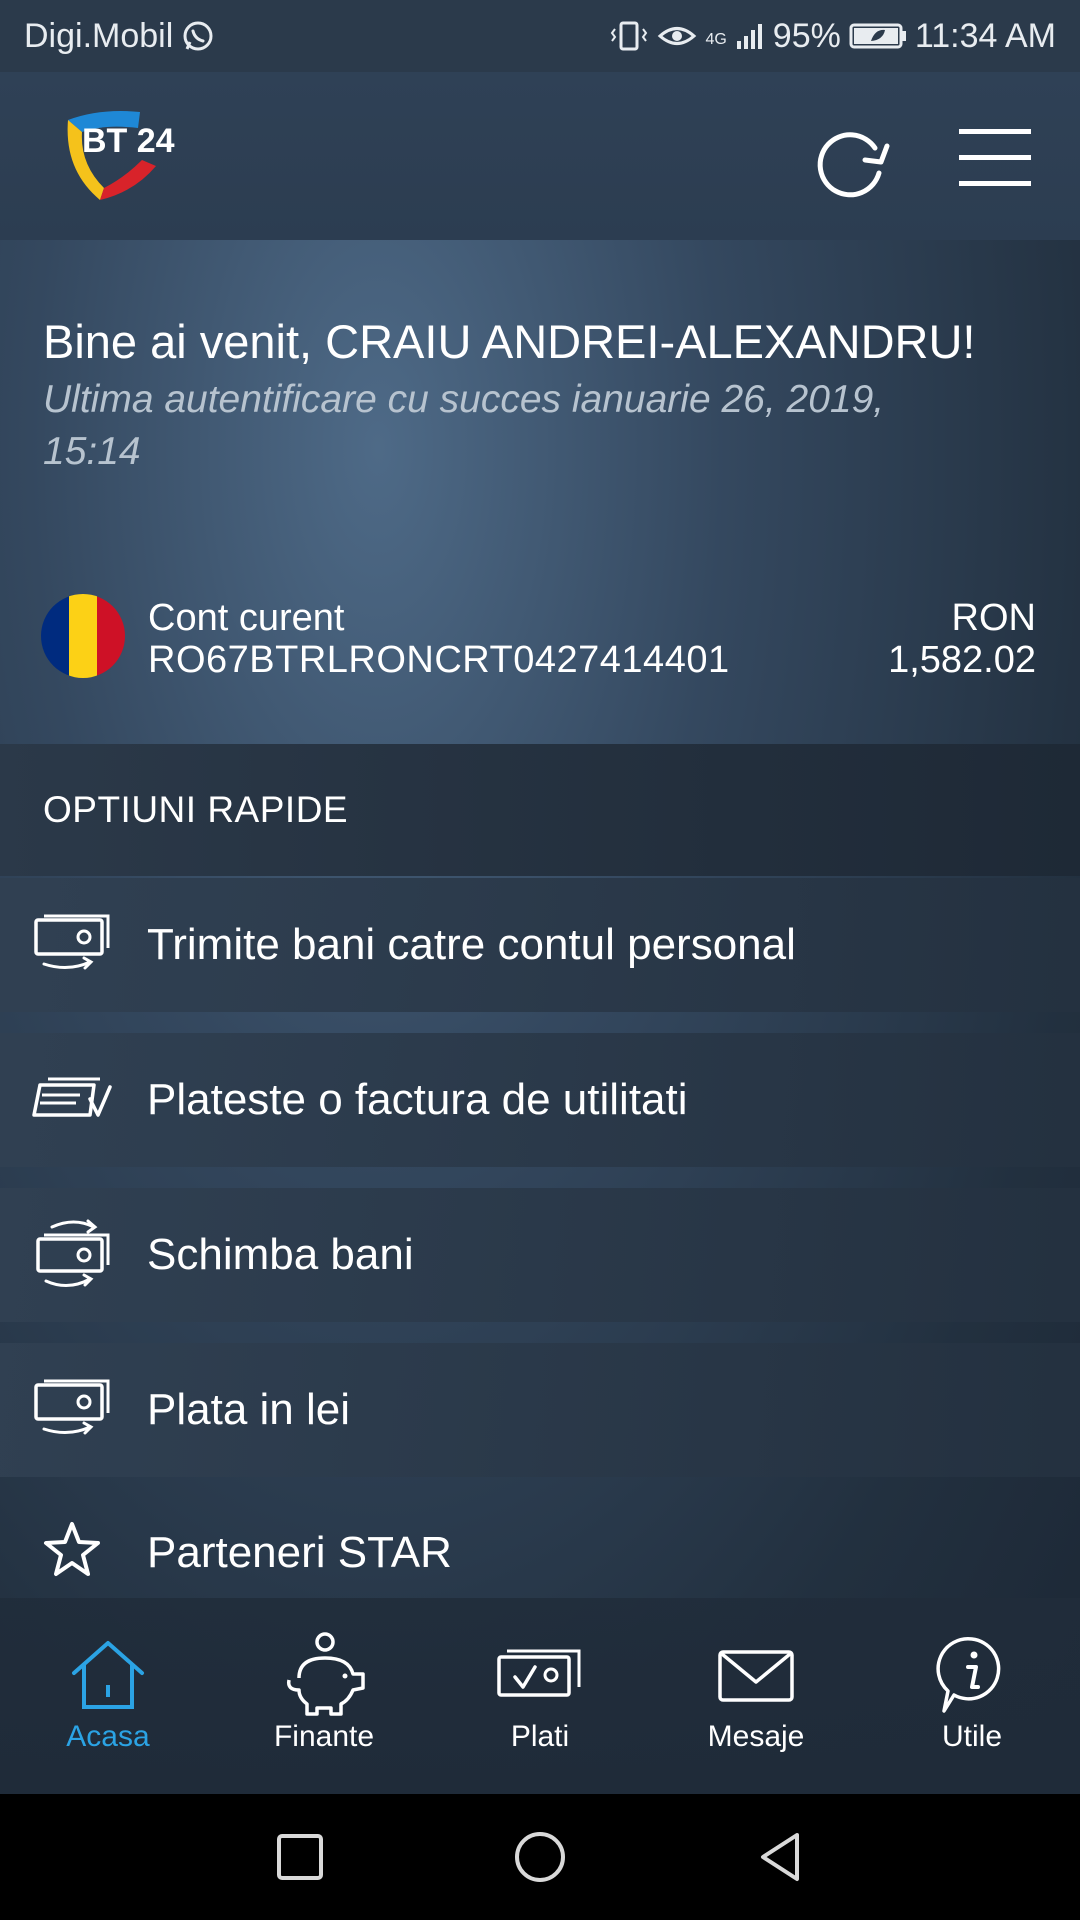 Image resolution: width=1080 pixels, height=1920 pixels. Describe the element at coordinates (280, 1254) in the screenshot. I see `option-label: Schimba bani` at that location.